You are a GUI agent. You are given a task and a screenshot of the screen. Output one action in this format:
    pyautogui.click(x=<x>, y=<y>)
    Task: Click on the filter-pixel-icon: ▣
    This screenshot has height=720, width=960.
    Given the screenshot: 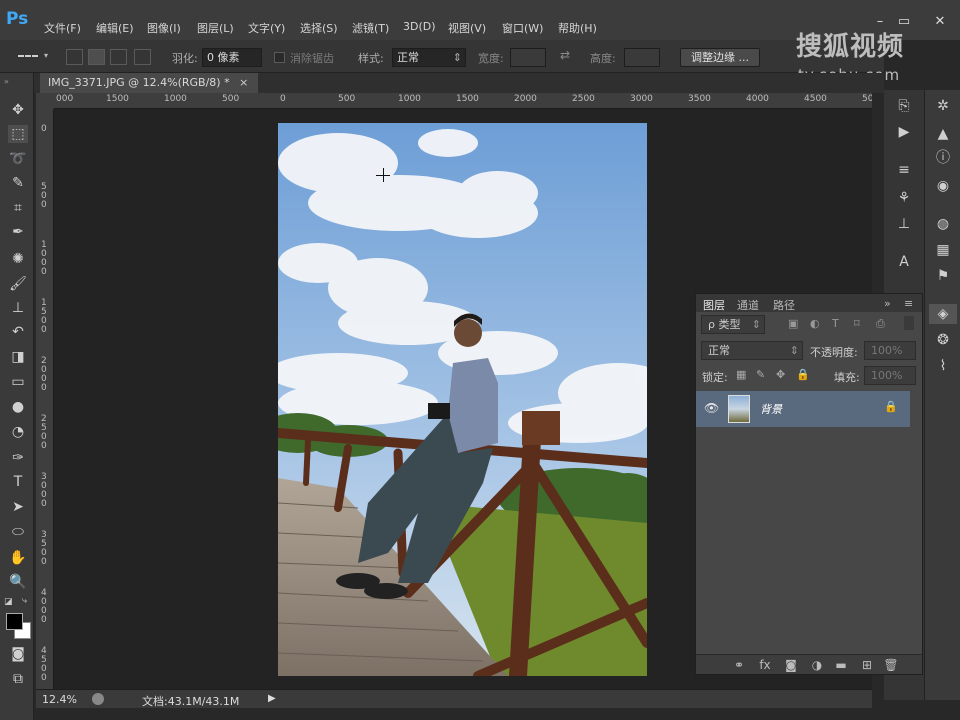 What is the action you would take?
    pyautogui.click(x=793, y=323)
    